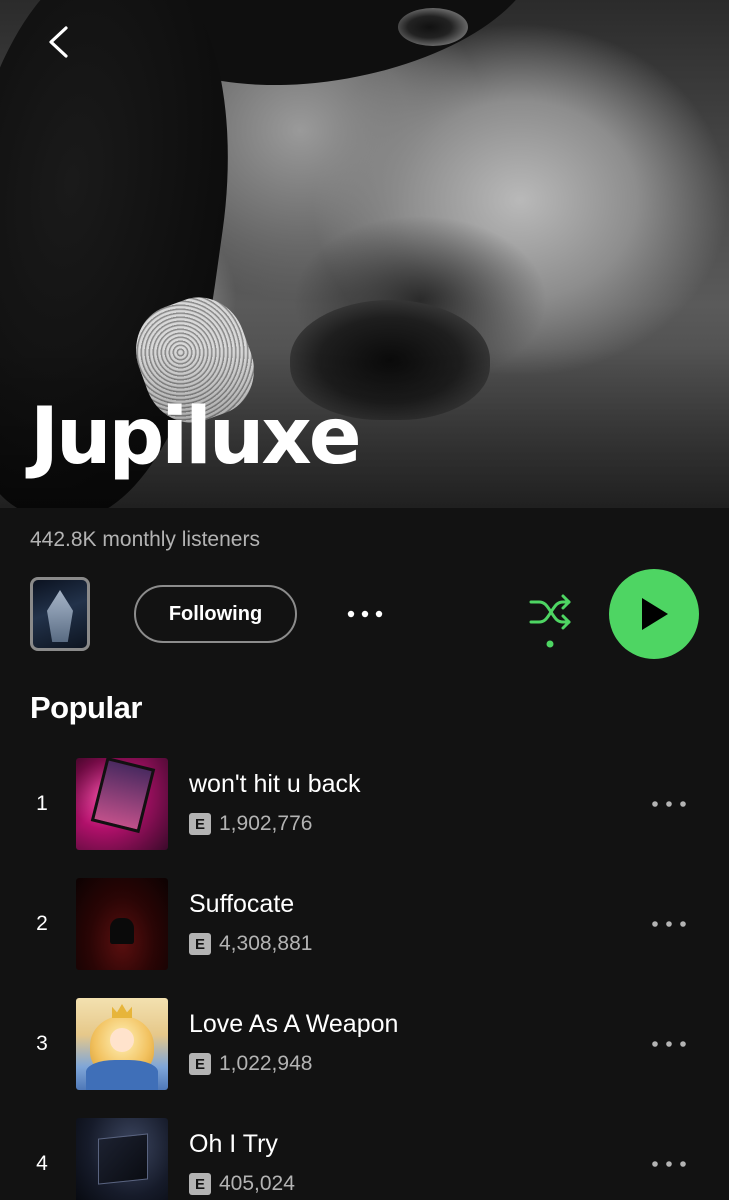 This screenshot has width=729, height=1200. What do you see at coordinates (294, 1024) in the screenshot?
I see `track-title: Love As A Weapon` at bounding box center [294, 1024].